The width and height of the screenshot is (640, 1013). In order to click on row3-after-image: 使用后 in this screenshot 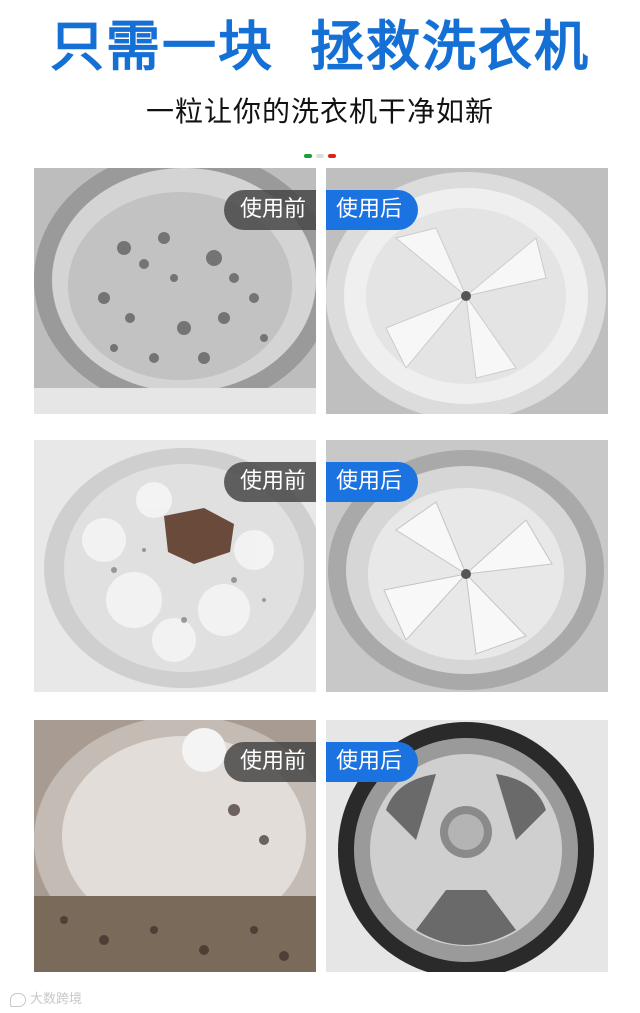, I will do `click(467, 846)`.